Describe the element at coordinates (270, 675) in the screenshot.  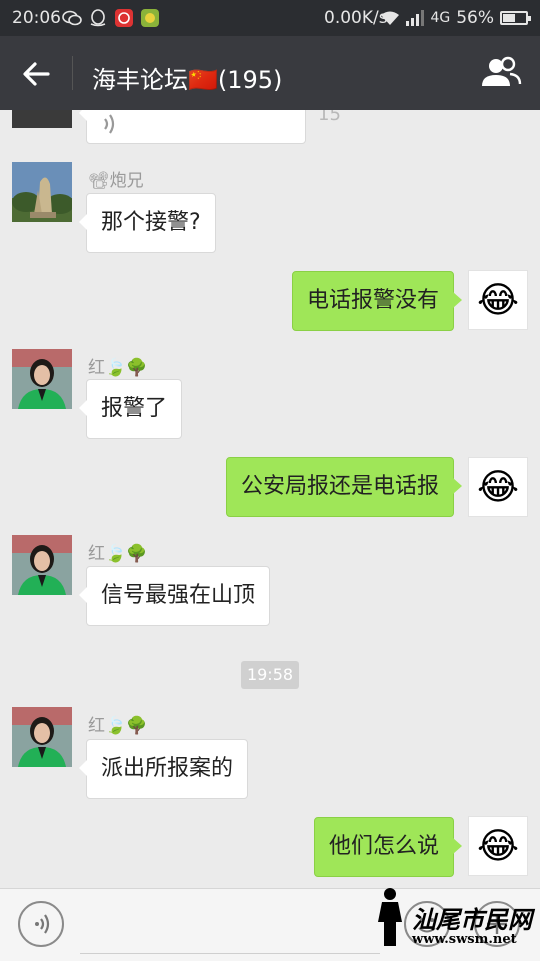
I see `timestamp: 19:58` at that location.